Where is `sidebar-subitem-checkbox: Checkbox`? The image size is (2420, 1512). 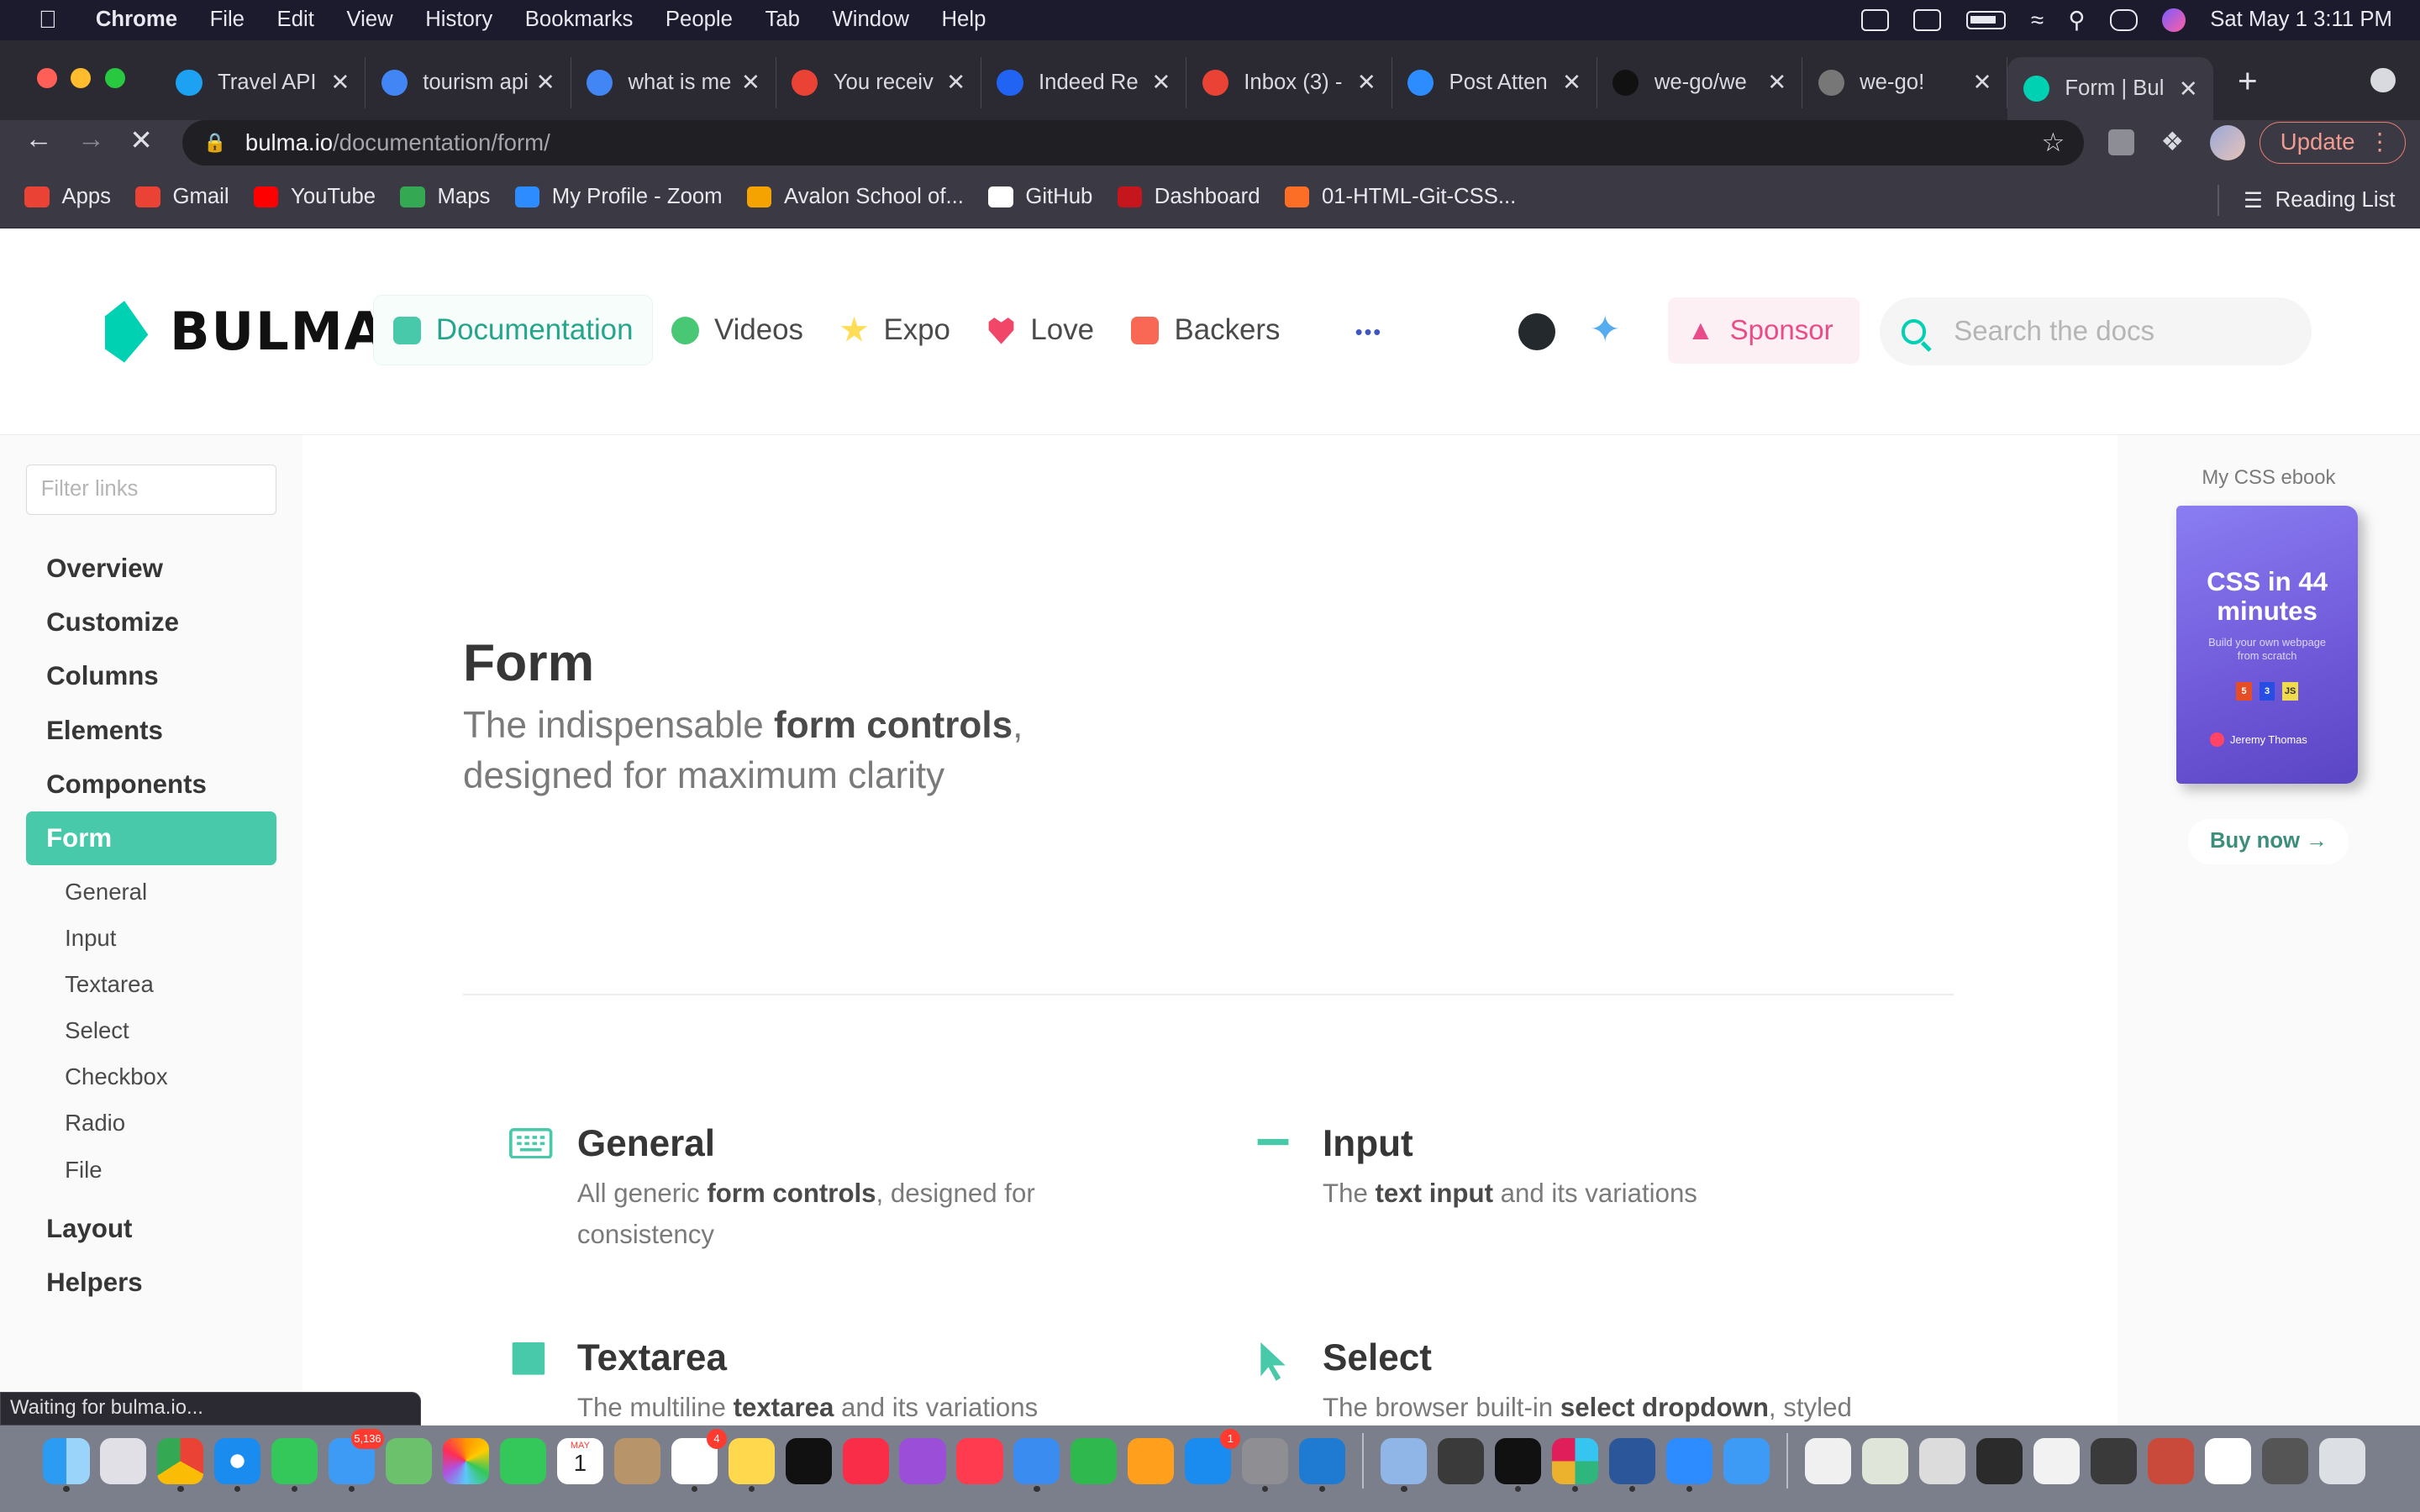
sidebar-subitem-checkbox: Checkbox is located at coordinates (151, 1076).